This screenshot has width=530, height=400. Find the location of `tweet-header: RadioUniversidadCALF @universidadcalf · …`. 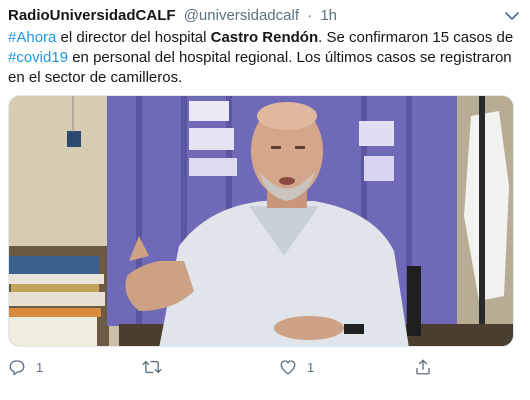

tweet-header: RadioUniversidadCALF @universidadcalf · … is located at coordinates (172, 16).